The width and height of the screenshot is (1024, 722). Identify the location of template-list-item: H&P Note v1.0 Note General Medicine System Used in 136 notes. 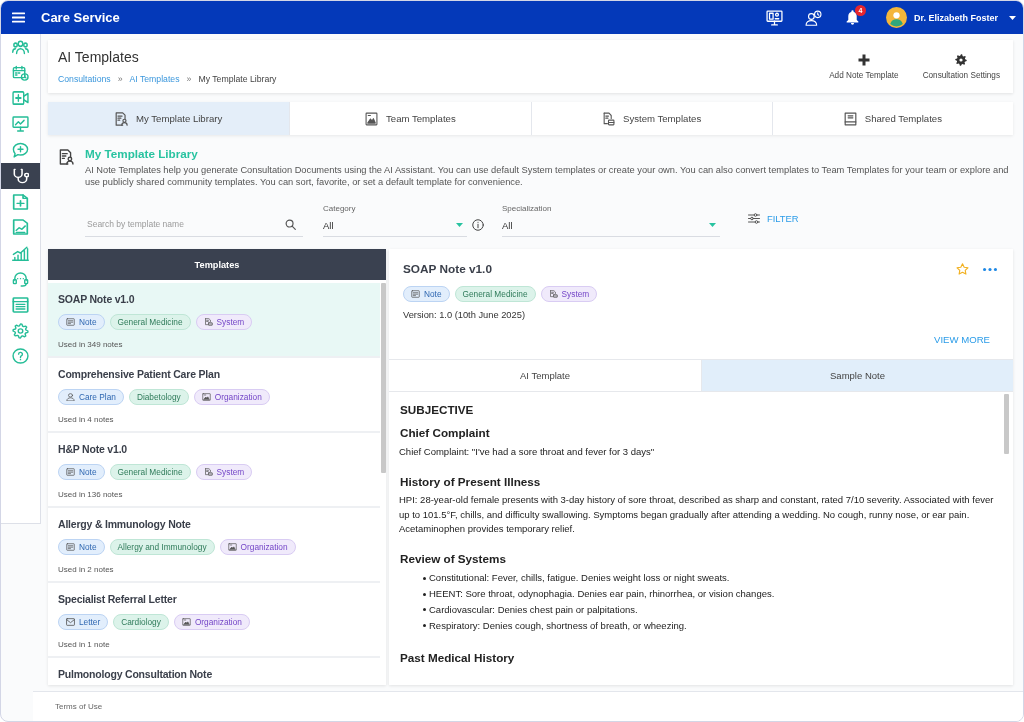
(214, 470).